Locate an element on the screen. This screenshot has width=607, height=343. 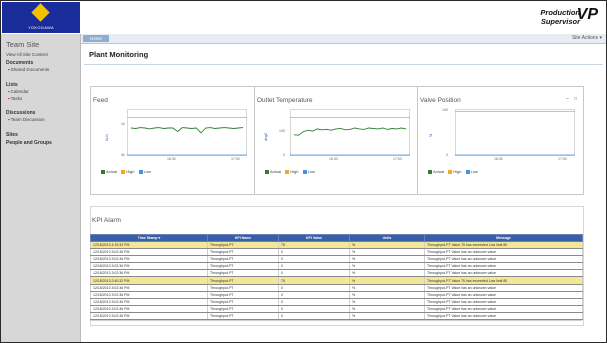
maximize-icon: □ is located at coordinates (575, 99).